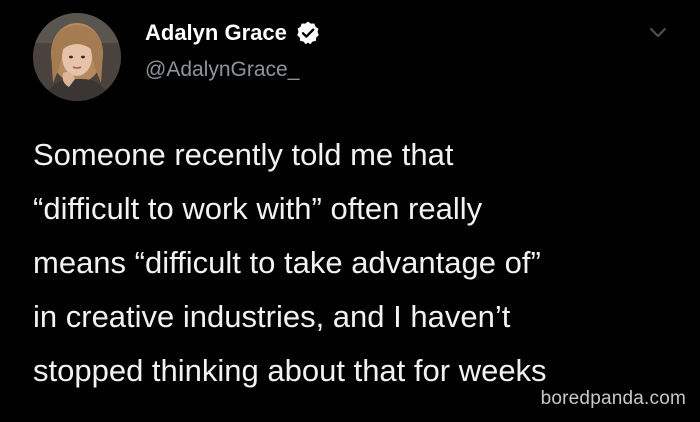  What do you see at coordinates (613, 398) in the screenshot?
I see `watermark: boredpanda.com` at bounding box center [613, 398].